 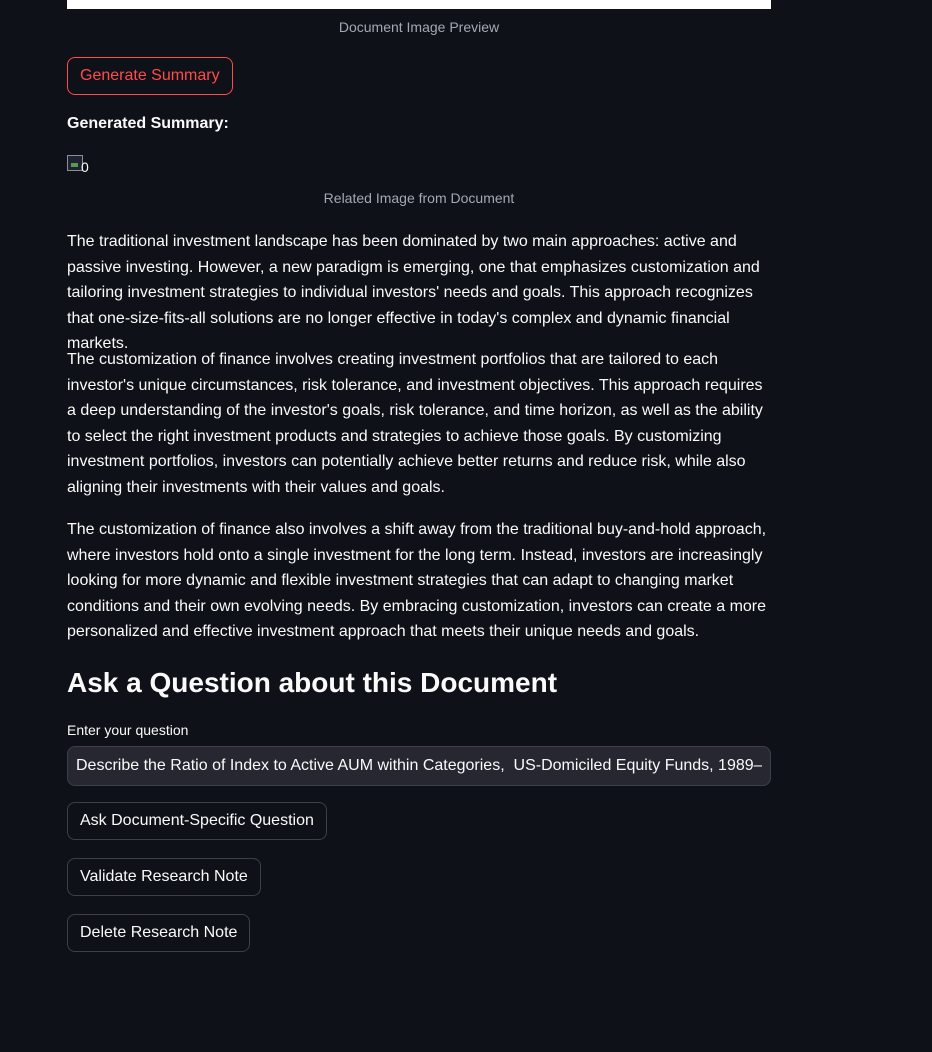 What do you see at coordinates (128, 730) in the screenshot?
I see `question-input-label: Enter your question` at bounding box center [128, 730].